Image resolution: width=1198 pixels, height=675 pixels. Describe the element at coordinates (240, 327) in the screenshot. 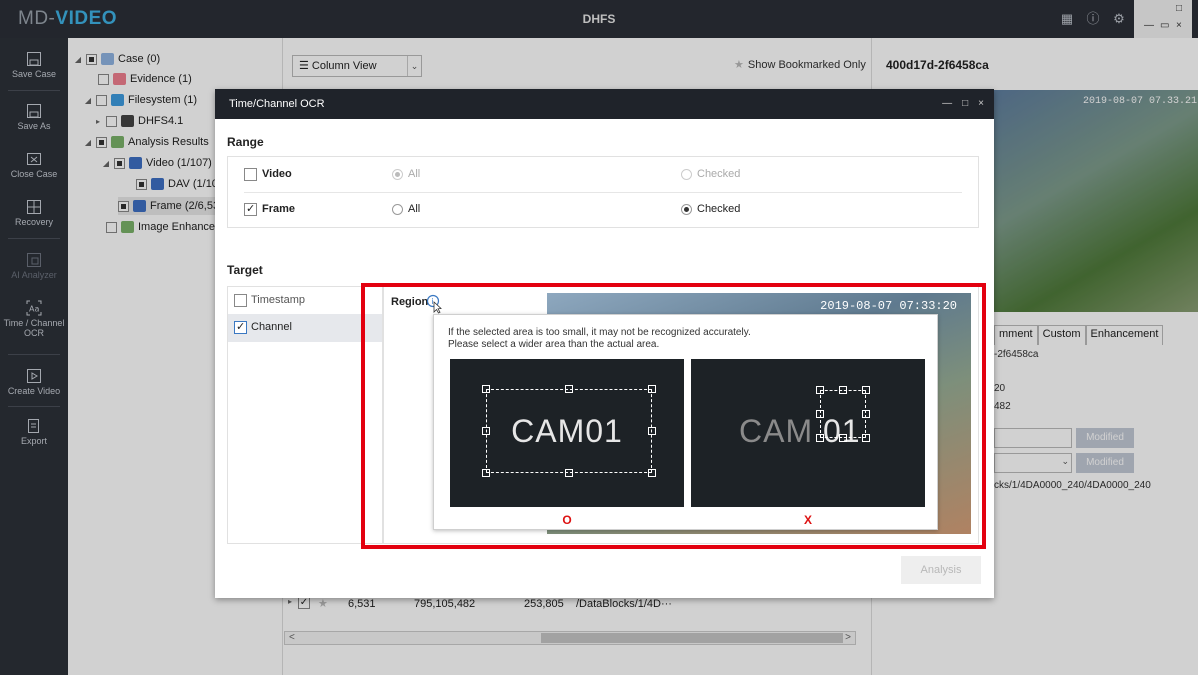

I see `channel-checkbox` at that location.